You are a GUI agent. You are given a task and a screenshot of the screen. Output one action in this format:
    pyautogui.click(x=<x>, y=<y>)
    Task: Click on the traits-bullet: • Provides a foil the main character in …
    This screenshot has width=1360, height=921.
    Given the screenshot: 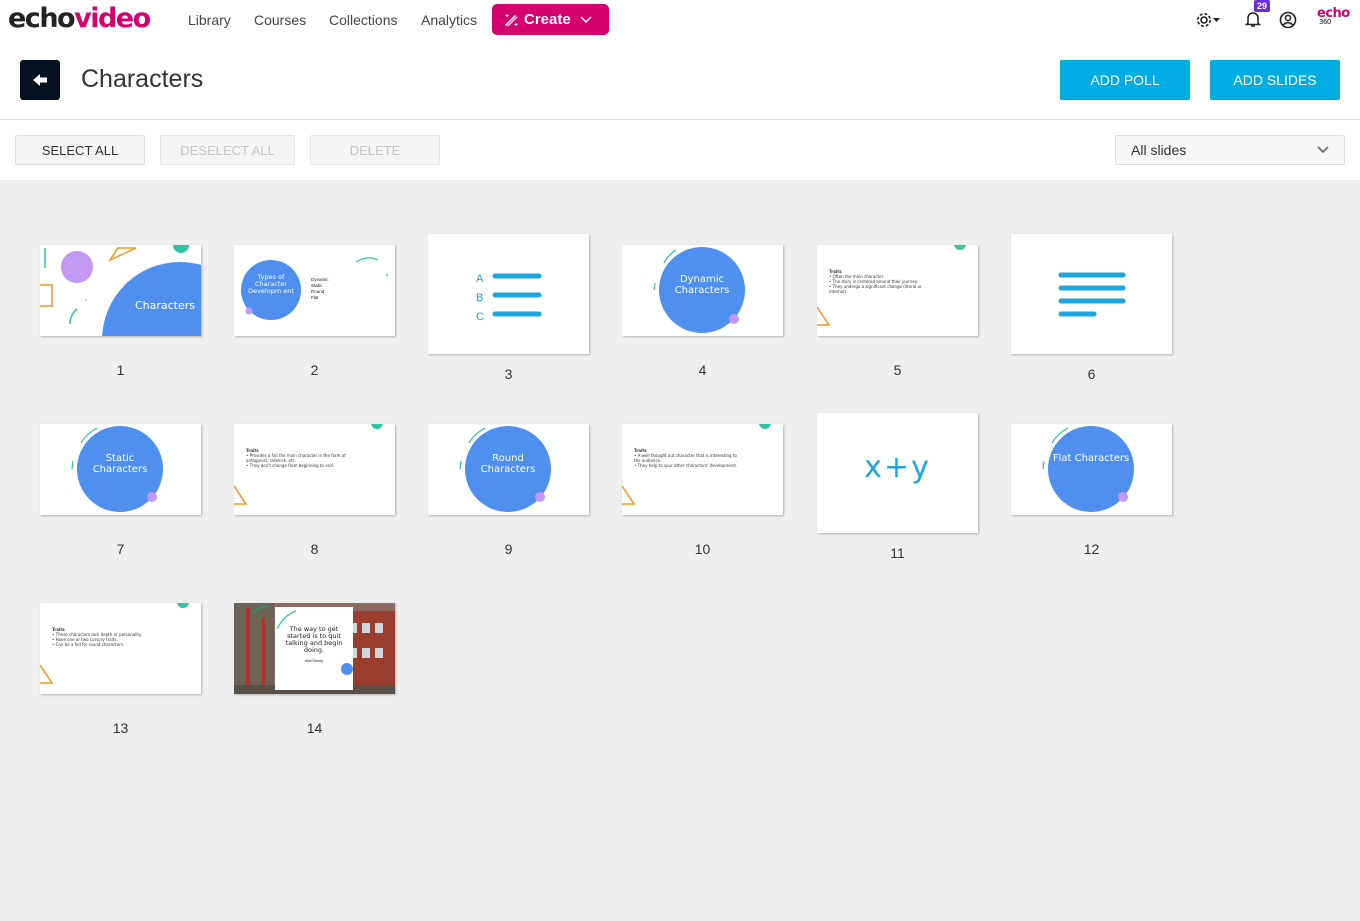 What is the action you would take?
    pyautogui.click(x=296, y=458)
    